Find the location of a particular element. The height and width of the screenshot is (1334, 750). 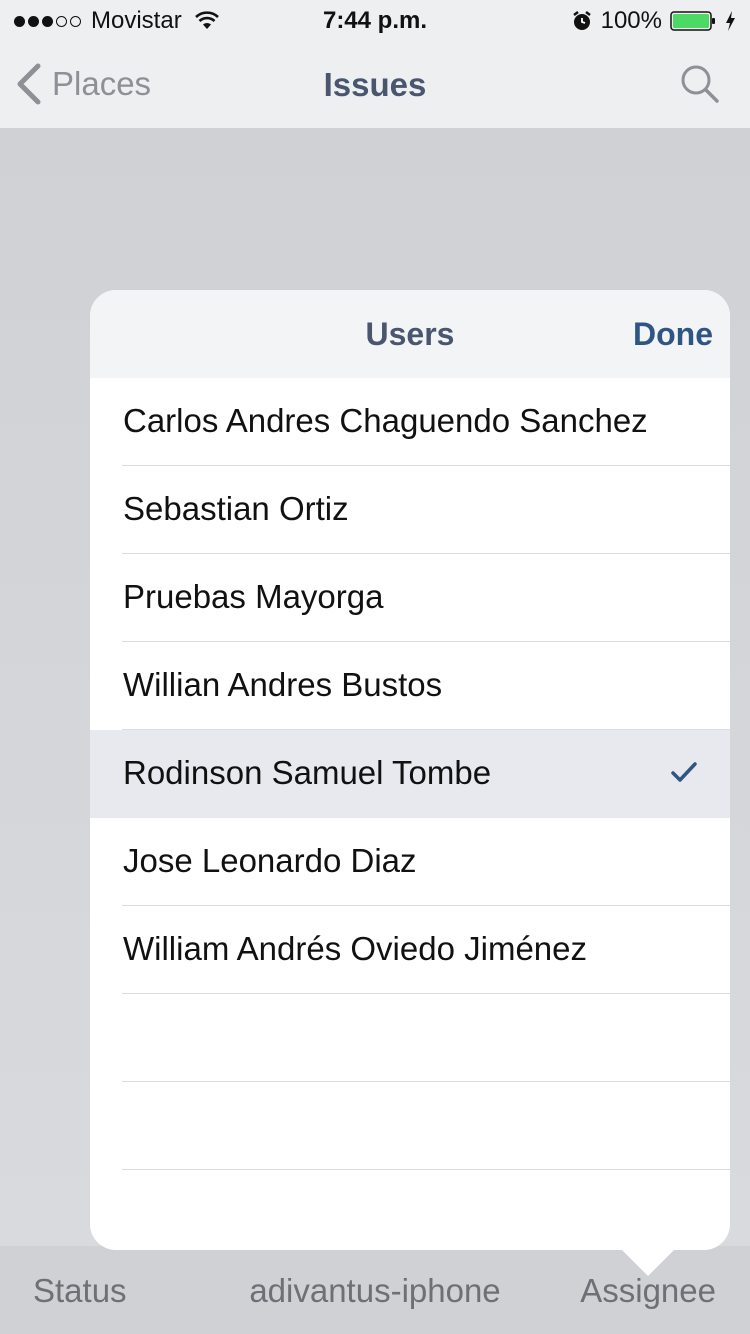

user-row: Carlos Andres Chaguendo Sanchez is located at coordinates (410, 422).